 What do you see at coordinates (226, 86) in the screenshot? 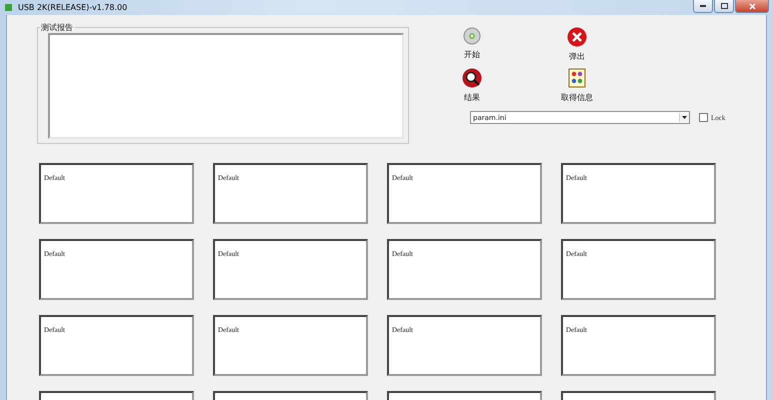
I see `report-text-area` at bounding box center [226, 86].